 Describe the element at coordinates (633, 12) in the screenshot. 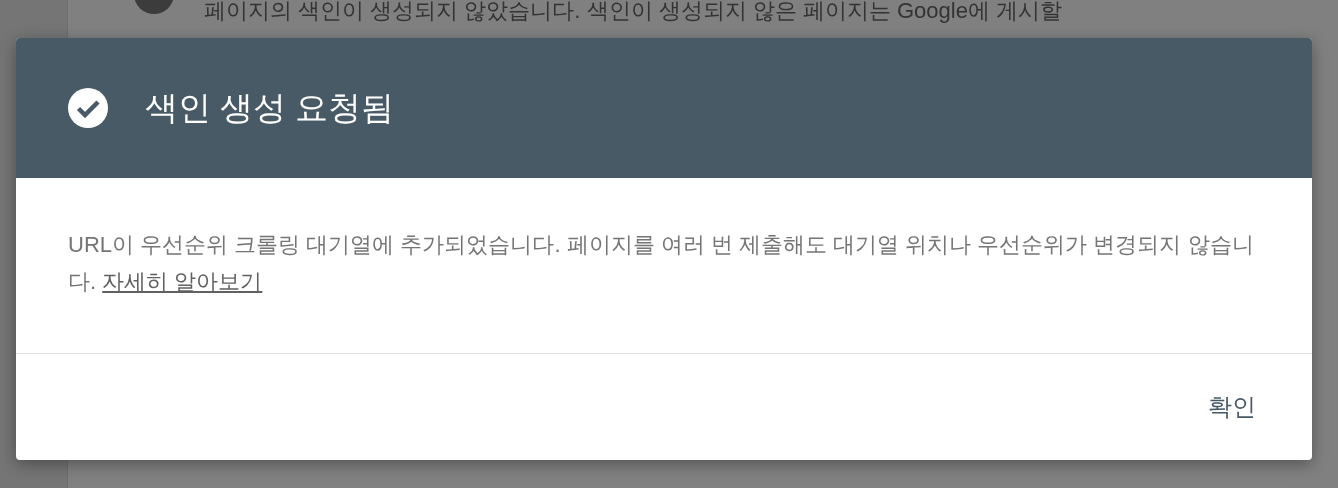

I see `notice-text: 페이지의 색인이 생성되지 않았습니다. 색인이 생성되지 않은 페이지는 Google에 게시할` at that location.